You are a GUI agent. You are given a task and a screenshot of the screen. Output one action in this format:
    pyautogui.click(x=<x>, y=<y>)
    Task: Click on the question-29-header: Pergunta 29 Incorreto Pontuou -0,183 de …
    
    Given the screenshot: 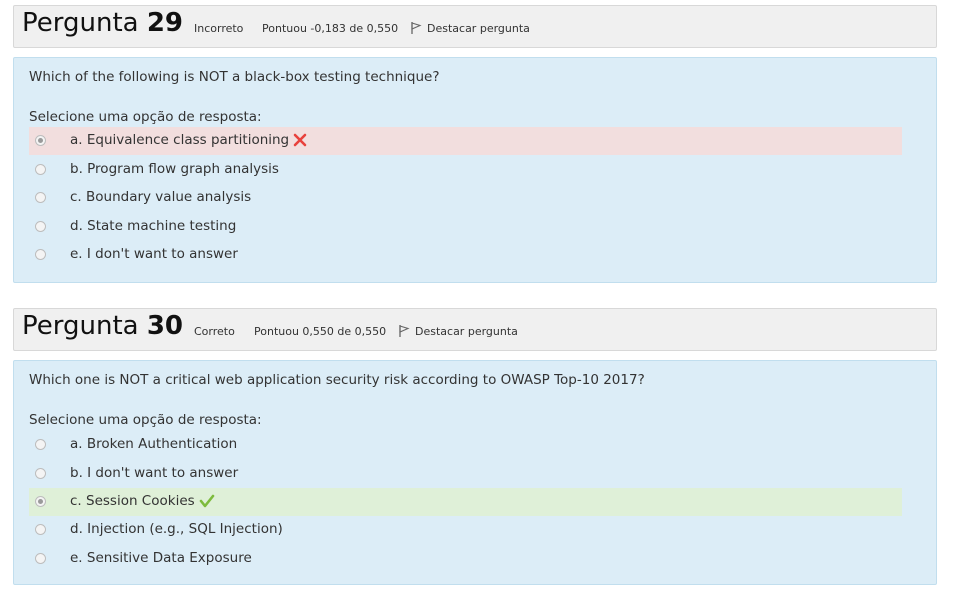 What is the action you would take?
    pyautogui.click(x=475, y=26)
    